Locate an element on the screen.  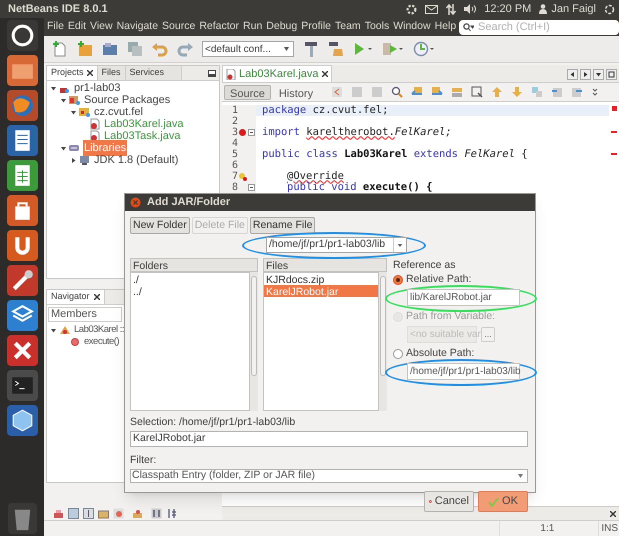
view-tab: Source is located at coordinates (247, 92).